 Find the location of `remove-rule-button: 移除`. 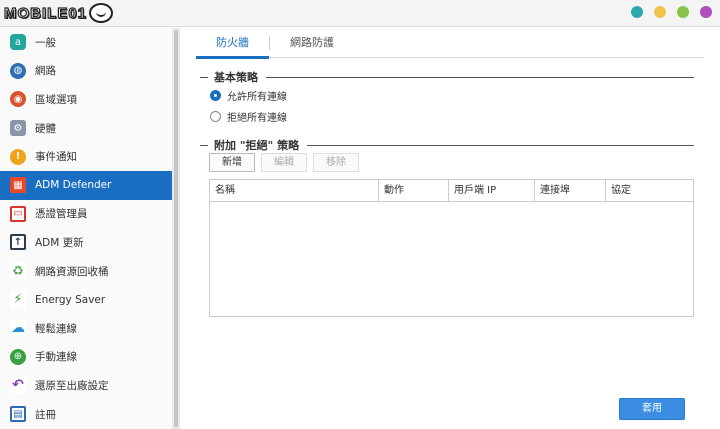

remove-rule-button: 移除 is located at coordinates (336, 162).